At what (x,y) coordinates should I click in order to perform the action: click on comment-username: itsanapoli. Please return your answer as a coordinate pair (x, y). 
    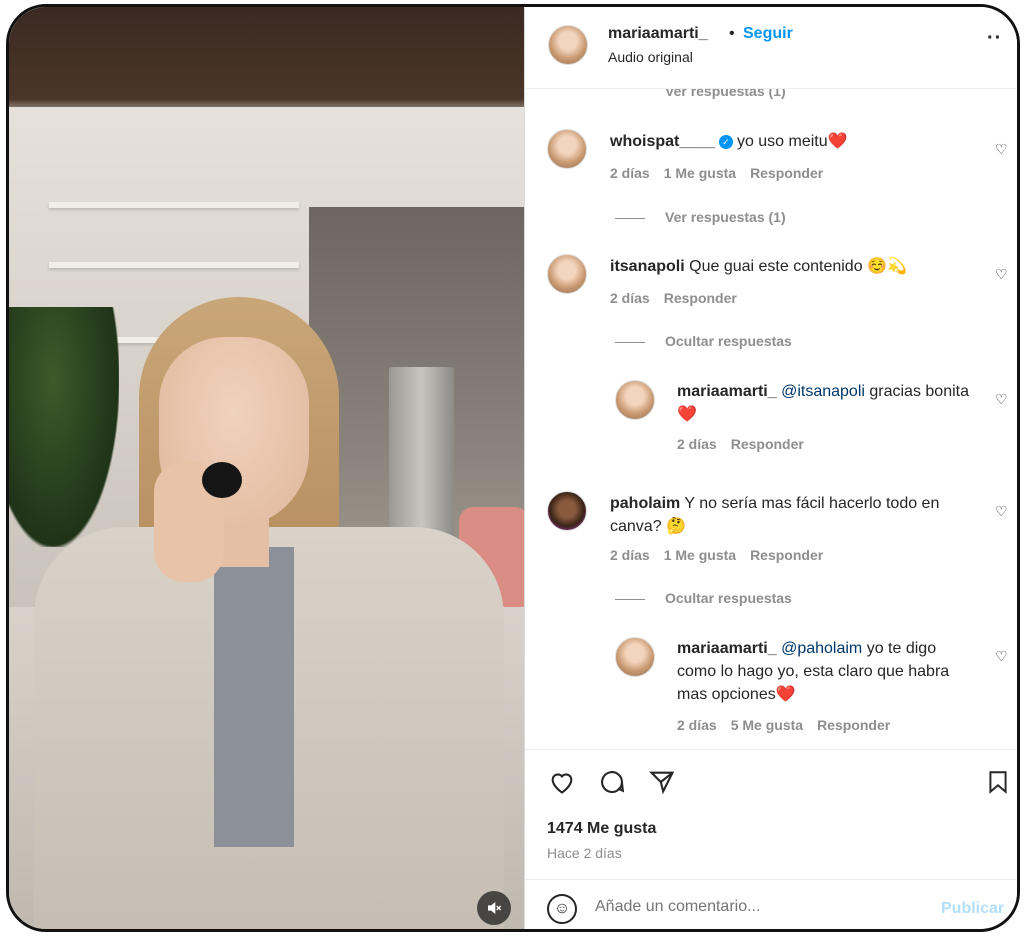
    Looking at the image, I should click on (647, 266).